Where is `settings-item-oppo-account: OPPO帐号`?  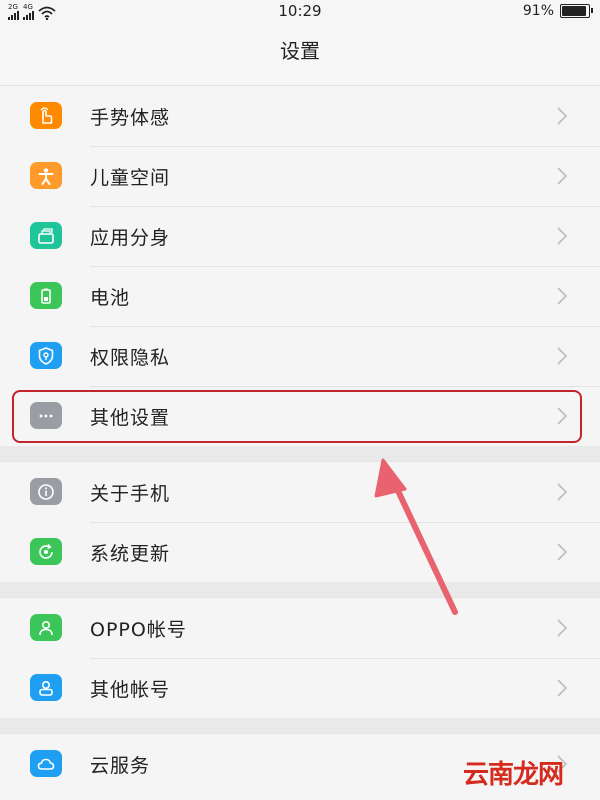 settings-item-oppo-account: OPPO帐号 is located at coordinates (300, 628).